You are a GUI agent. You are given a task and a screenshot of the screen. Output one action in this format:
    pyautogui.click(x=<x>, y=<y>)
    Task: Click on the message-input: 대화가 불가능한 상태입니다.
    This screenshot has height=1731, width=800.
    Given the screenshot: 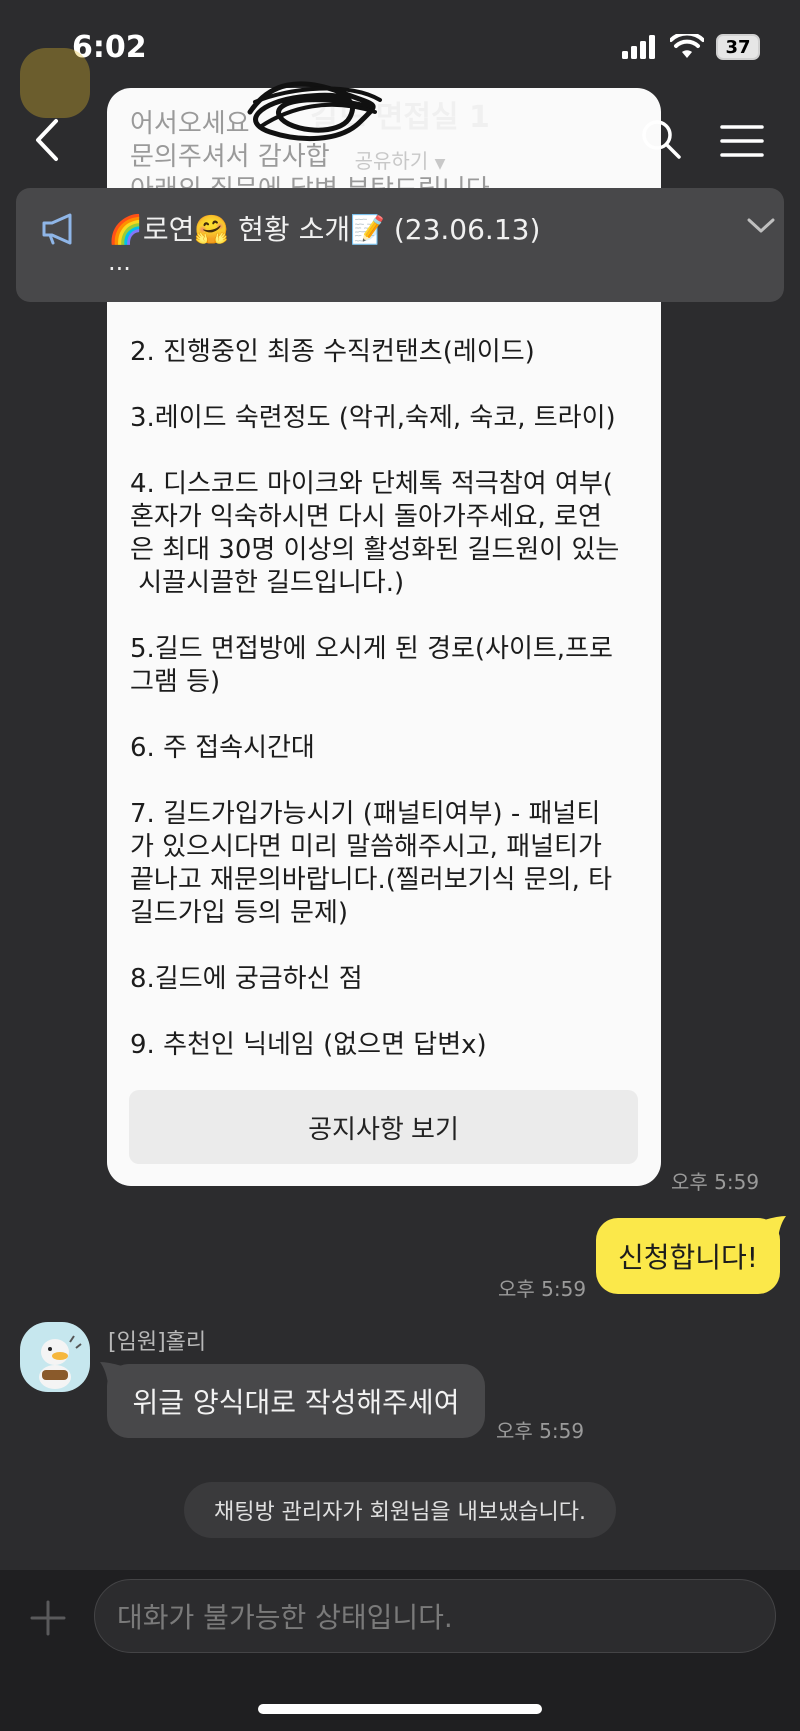 What is the action you would take?
    pyautogui.click(x=435, y=1616)
    